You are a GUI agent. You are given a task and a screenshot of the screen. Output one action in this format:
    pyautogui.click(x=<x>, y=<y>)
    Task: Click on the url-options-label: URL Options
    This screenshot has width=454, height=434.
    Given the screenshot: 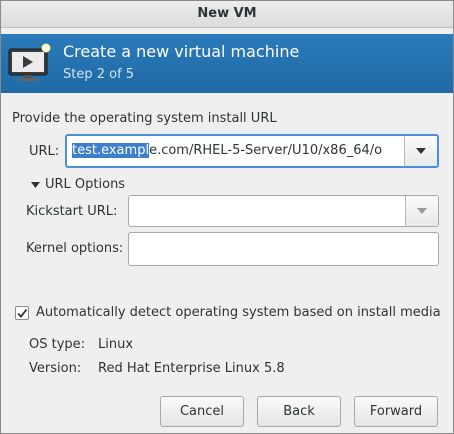 What is the action you would take?
    pyautogui.click(x=85, y=184)
    